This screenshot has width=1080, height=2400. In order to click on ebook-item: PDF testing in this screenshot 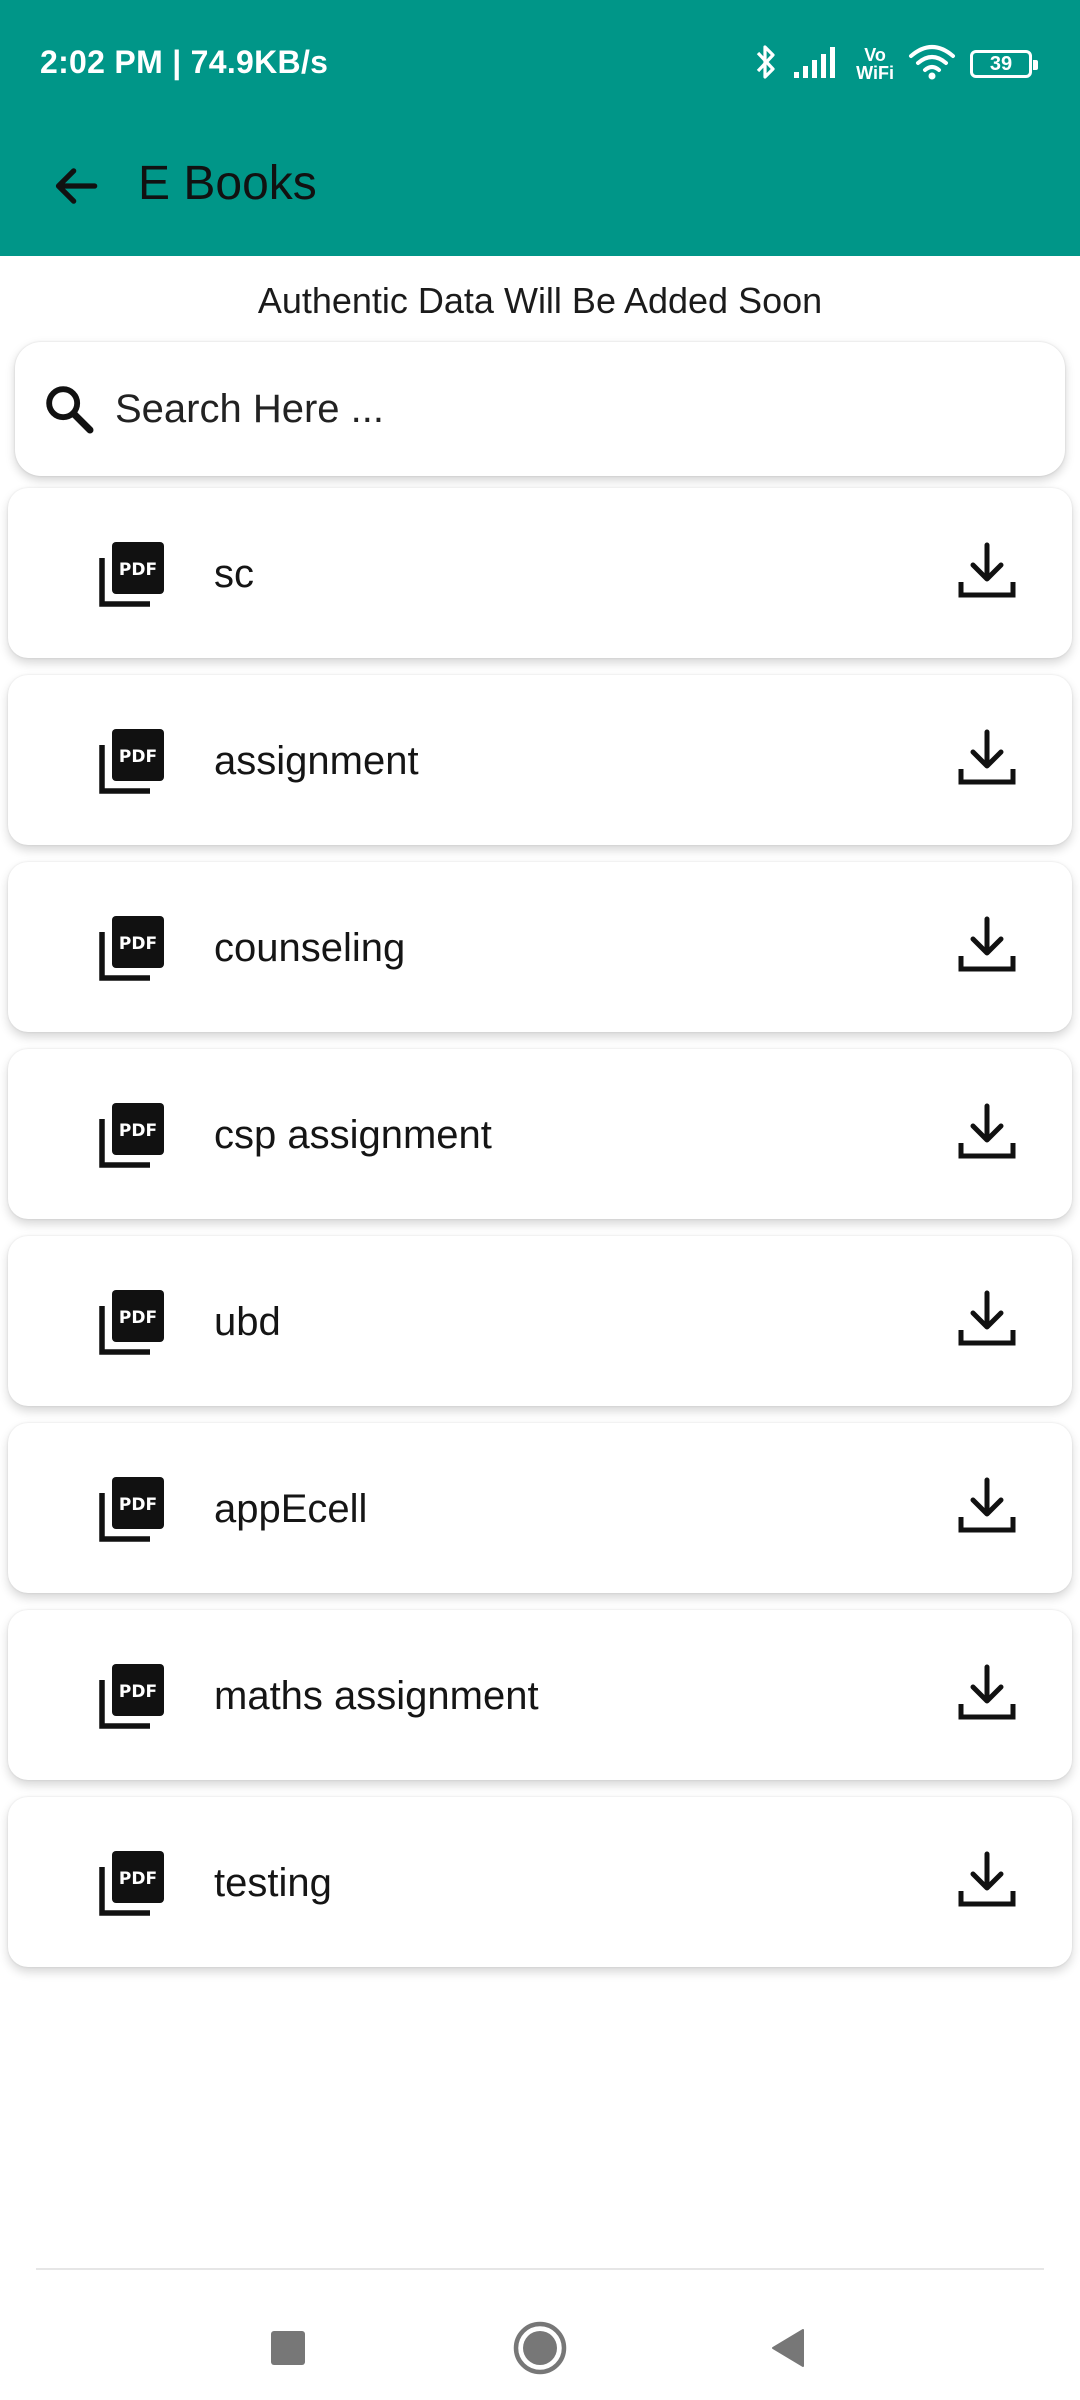, I will do `click(540, 1882)`.